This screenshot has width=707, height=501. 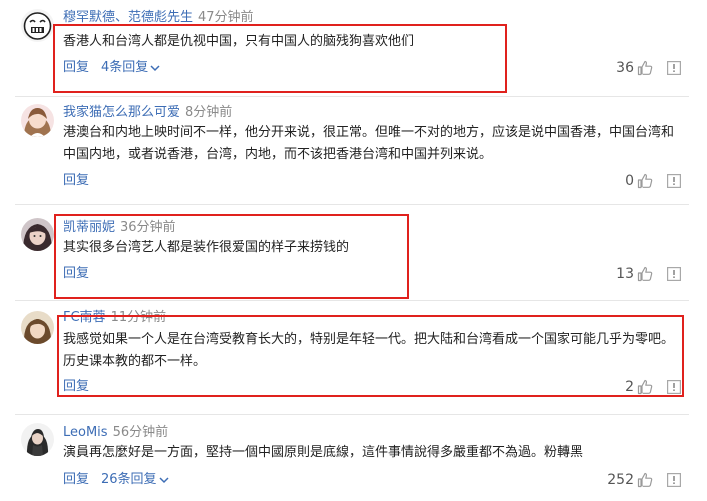 I want to click on replies-count-label: 26条回复, so click(x=129, y=479).